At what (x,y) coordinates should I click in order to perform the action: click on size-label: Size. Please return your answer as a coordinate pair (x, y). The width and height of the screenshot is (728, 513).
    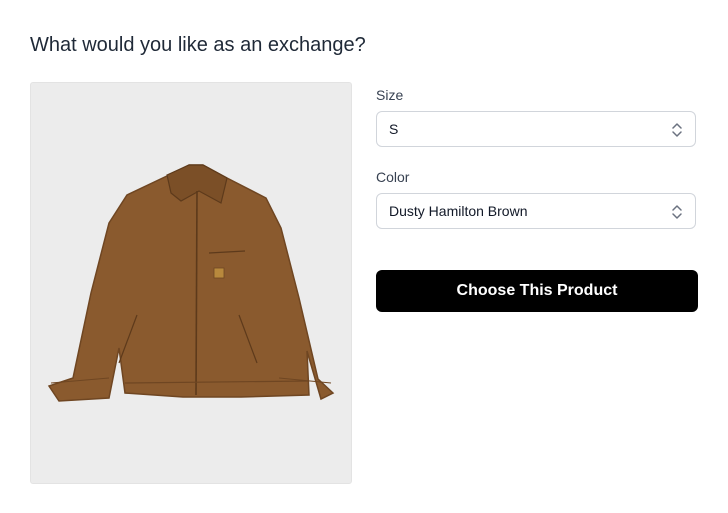
    Looking at the image, I should click on (390, 95).